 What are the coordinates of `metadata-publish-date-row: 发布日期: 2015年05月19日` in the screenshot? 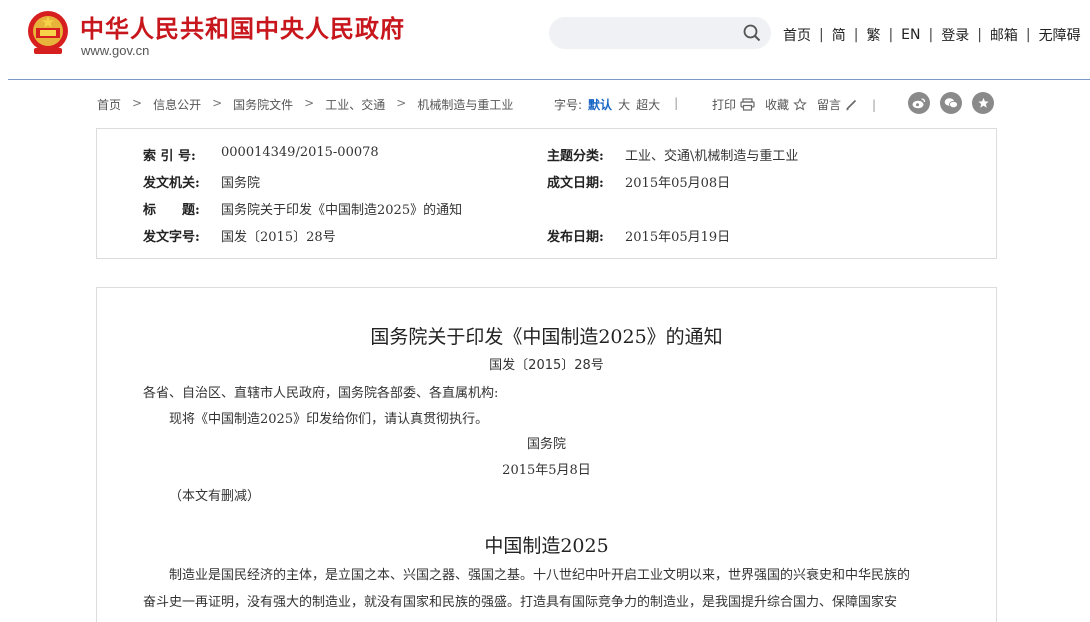 It's located at (638, 235).